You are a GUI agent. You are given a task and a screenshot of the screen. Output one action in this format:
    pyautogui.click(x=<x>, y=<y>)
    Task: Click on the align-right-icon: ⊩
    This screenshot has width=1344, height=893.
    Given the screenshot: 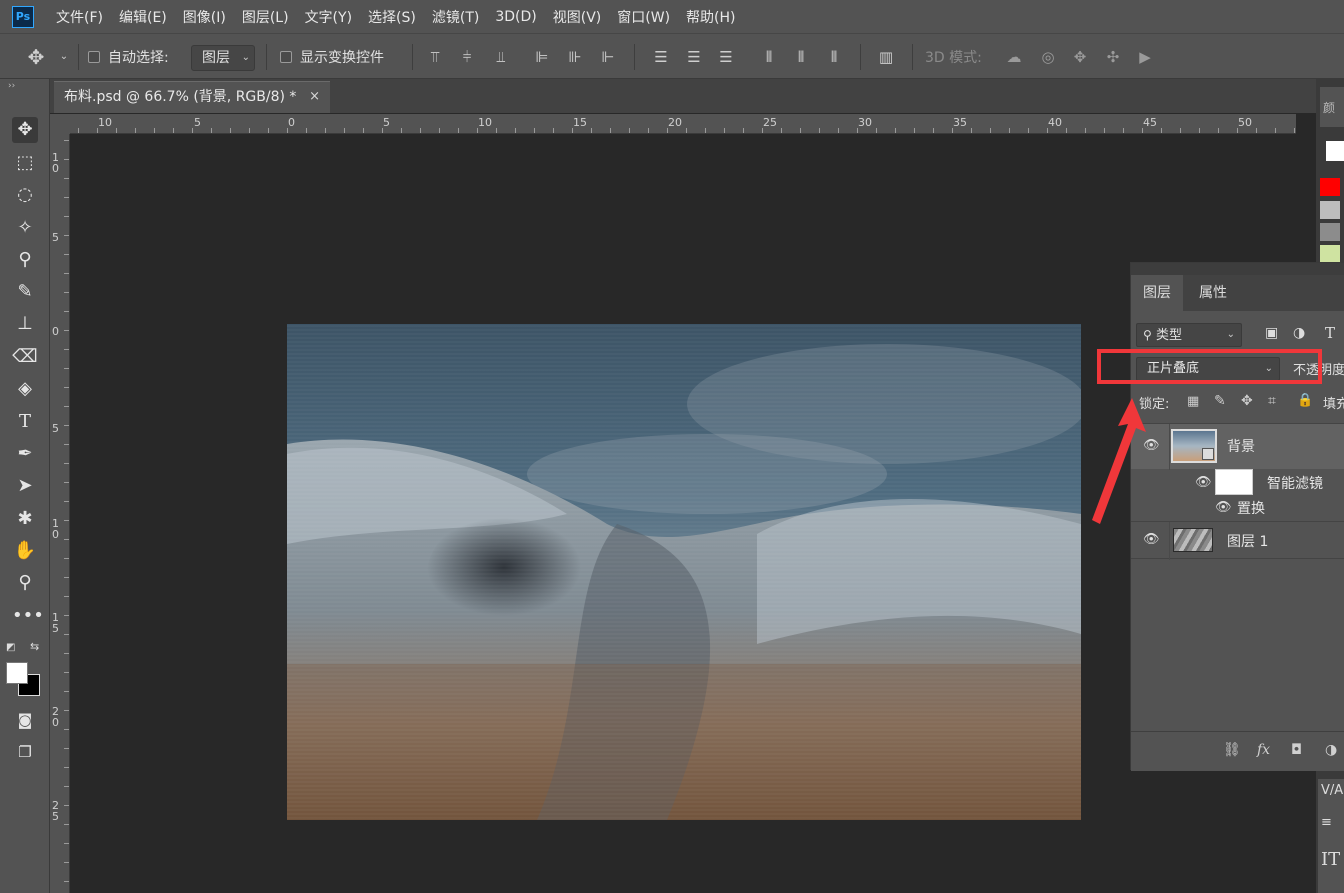 What is the action you would take?
    pyautogui.click(x=608, y=57)
    